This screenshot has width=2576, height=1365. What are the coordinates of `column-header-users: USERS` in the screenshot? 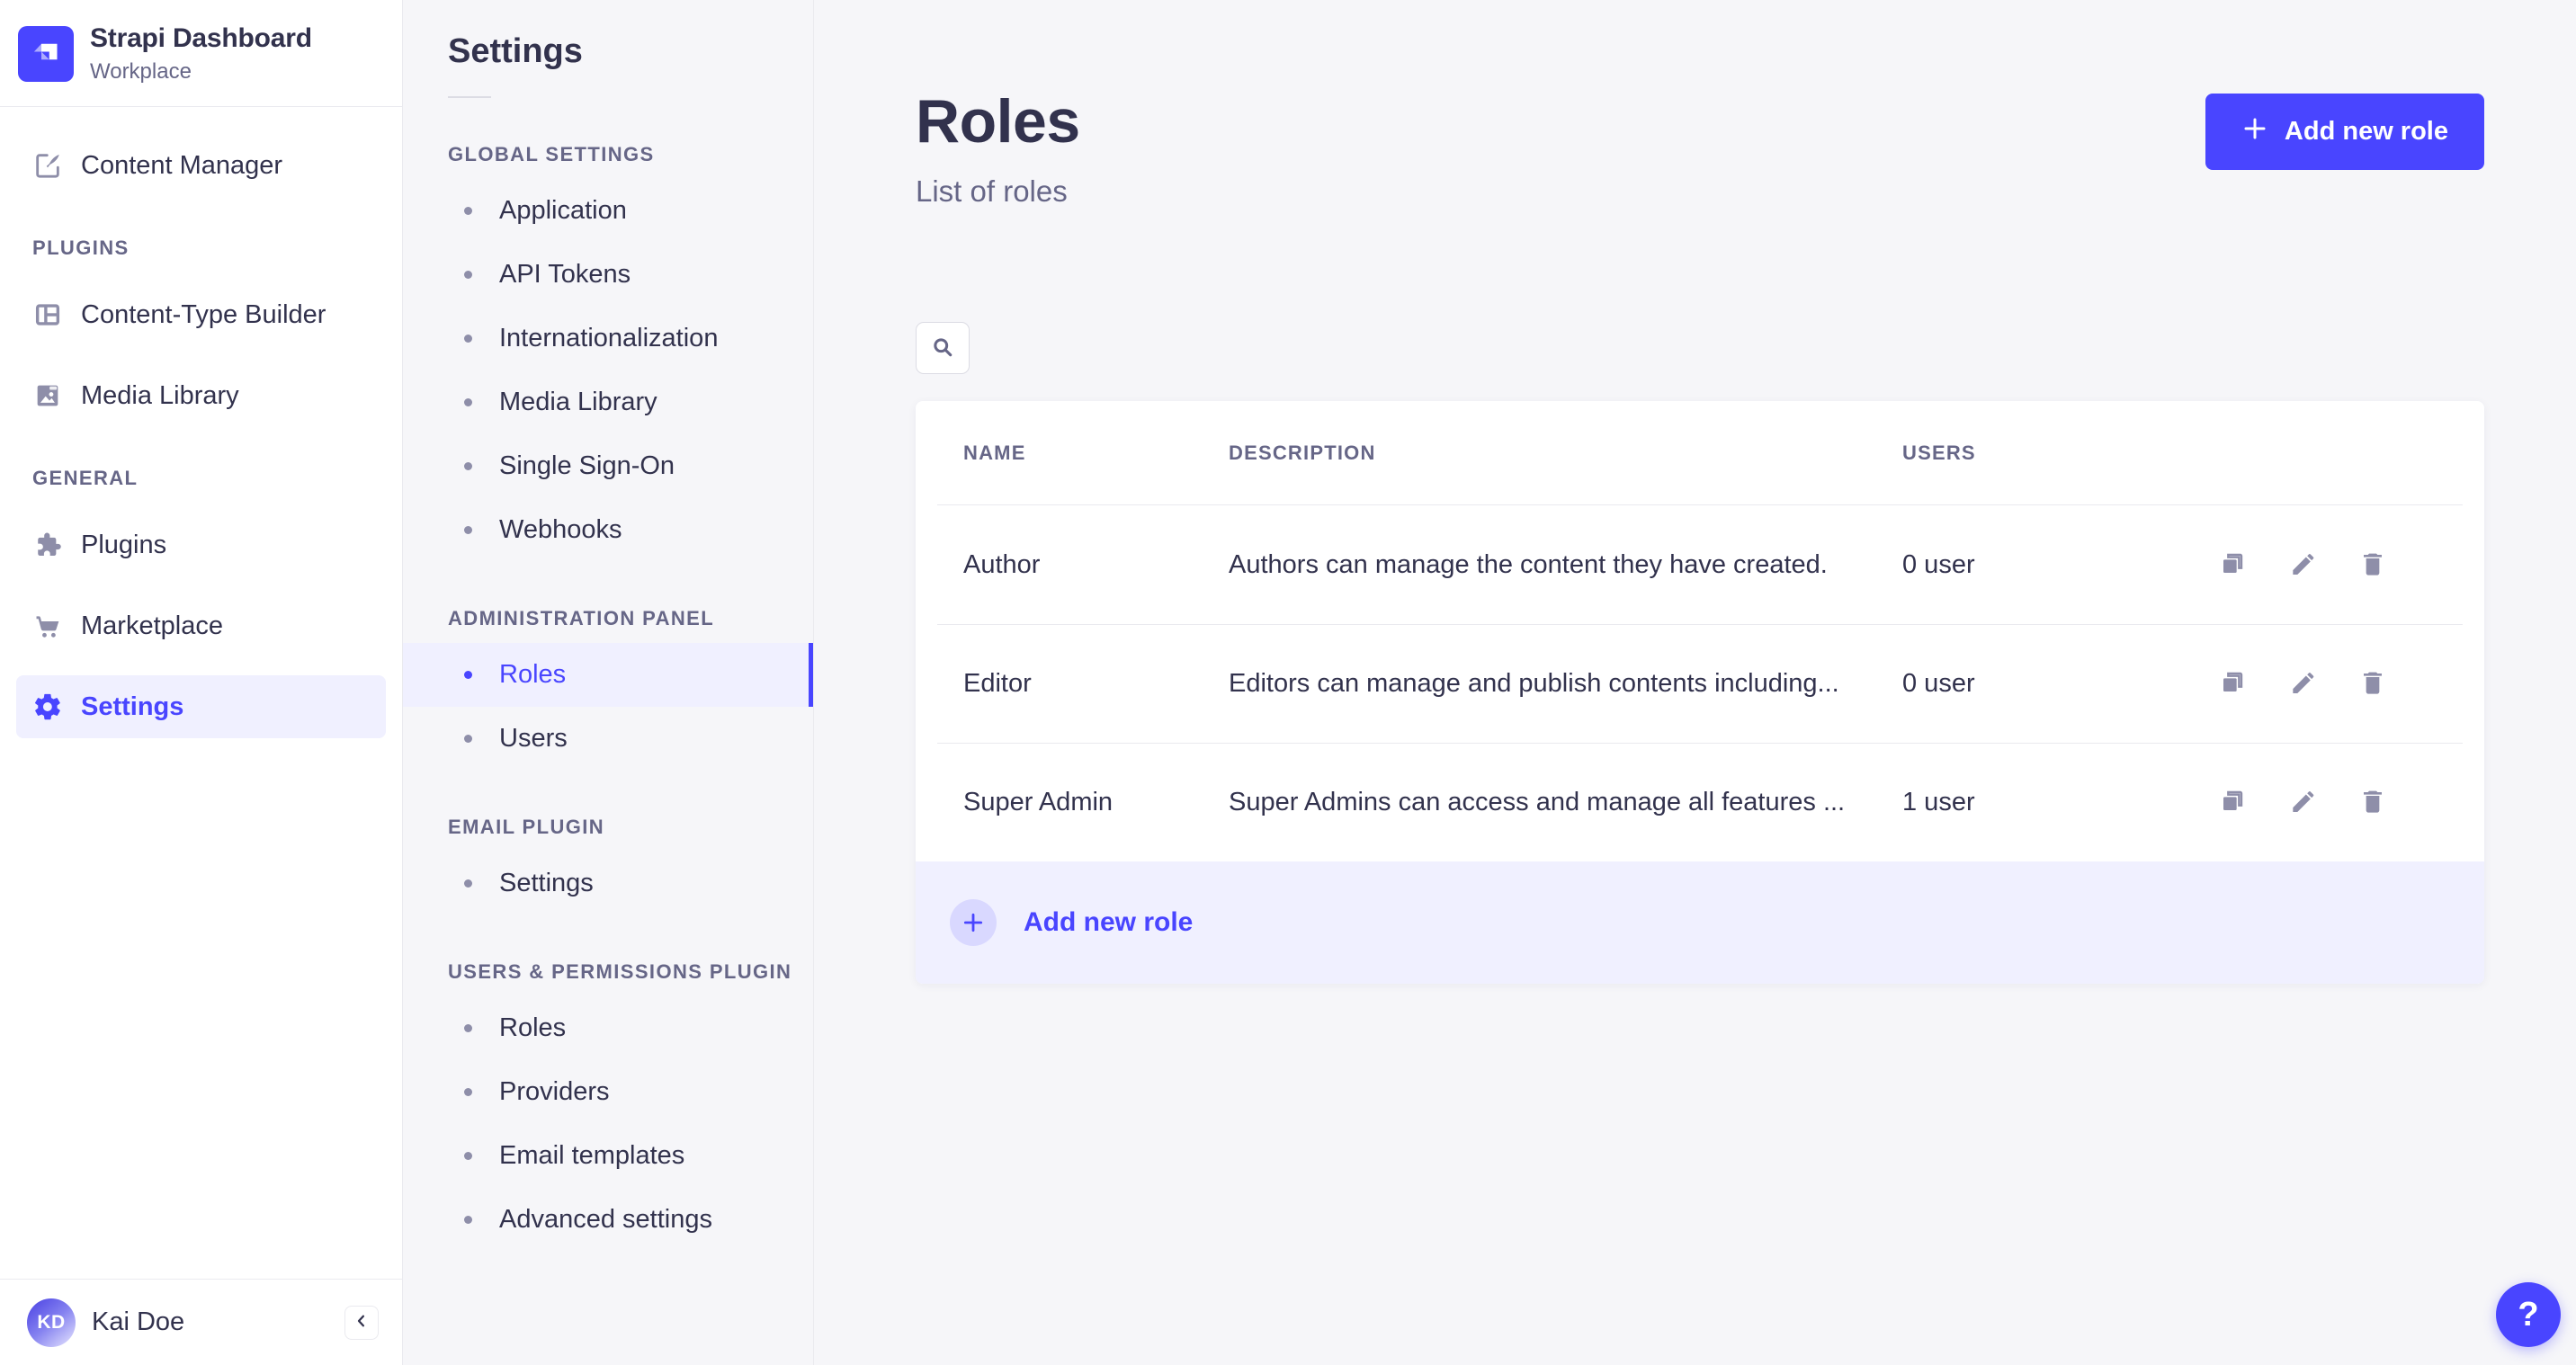 It's located at (1939, 453).